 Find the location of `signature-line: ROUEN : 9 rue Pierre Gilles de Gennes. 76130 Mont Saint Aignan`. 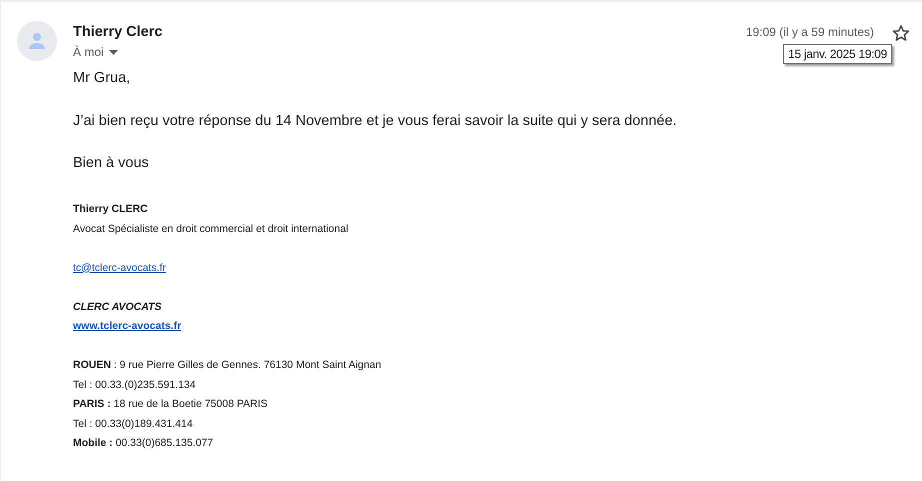

signature-line: ROUEN : 9 rue Pierre Gilles de Gennes. 76130 Mont Saint Aignan is located at coordinates (227, 365).